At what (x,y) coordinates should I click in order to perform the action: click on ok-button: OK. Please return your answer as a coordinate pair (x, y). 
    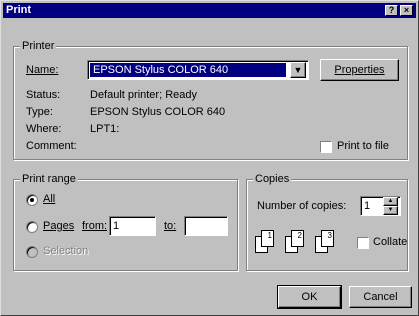
    Looking at the image, I should click on (309, 297).